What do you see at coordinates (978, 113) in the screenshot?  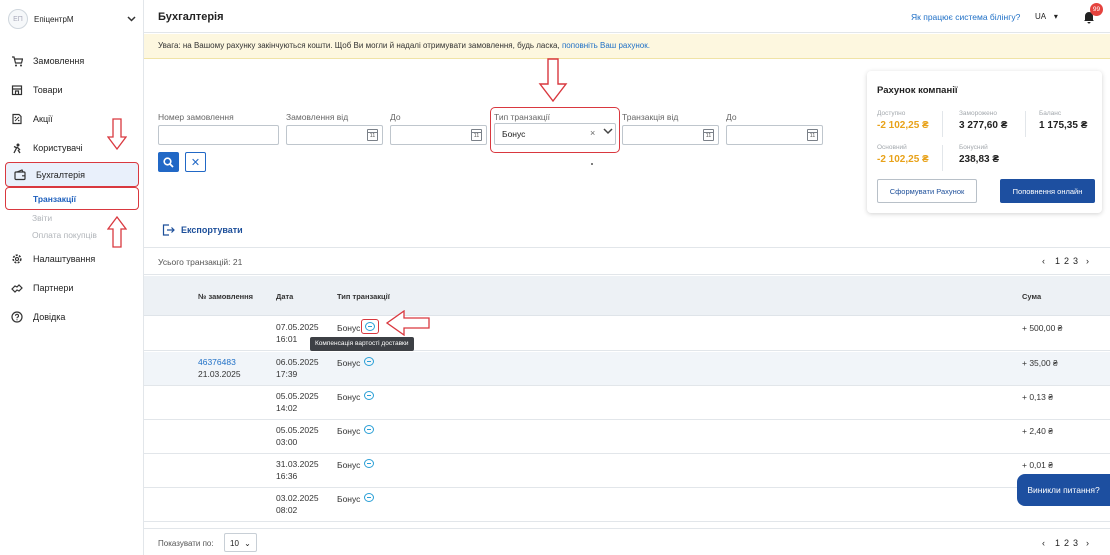 I see `frozen-label: Заморожено` at bounding box center [978, 113].